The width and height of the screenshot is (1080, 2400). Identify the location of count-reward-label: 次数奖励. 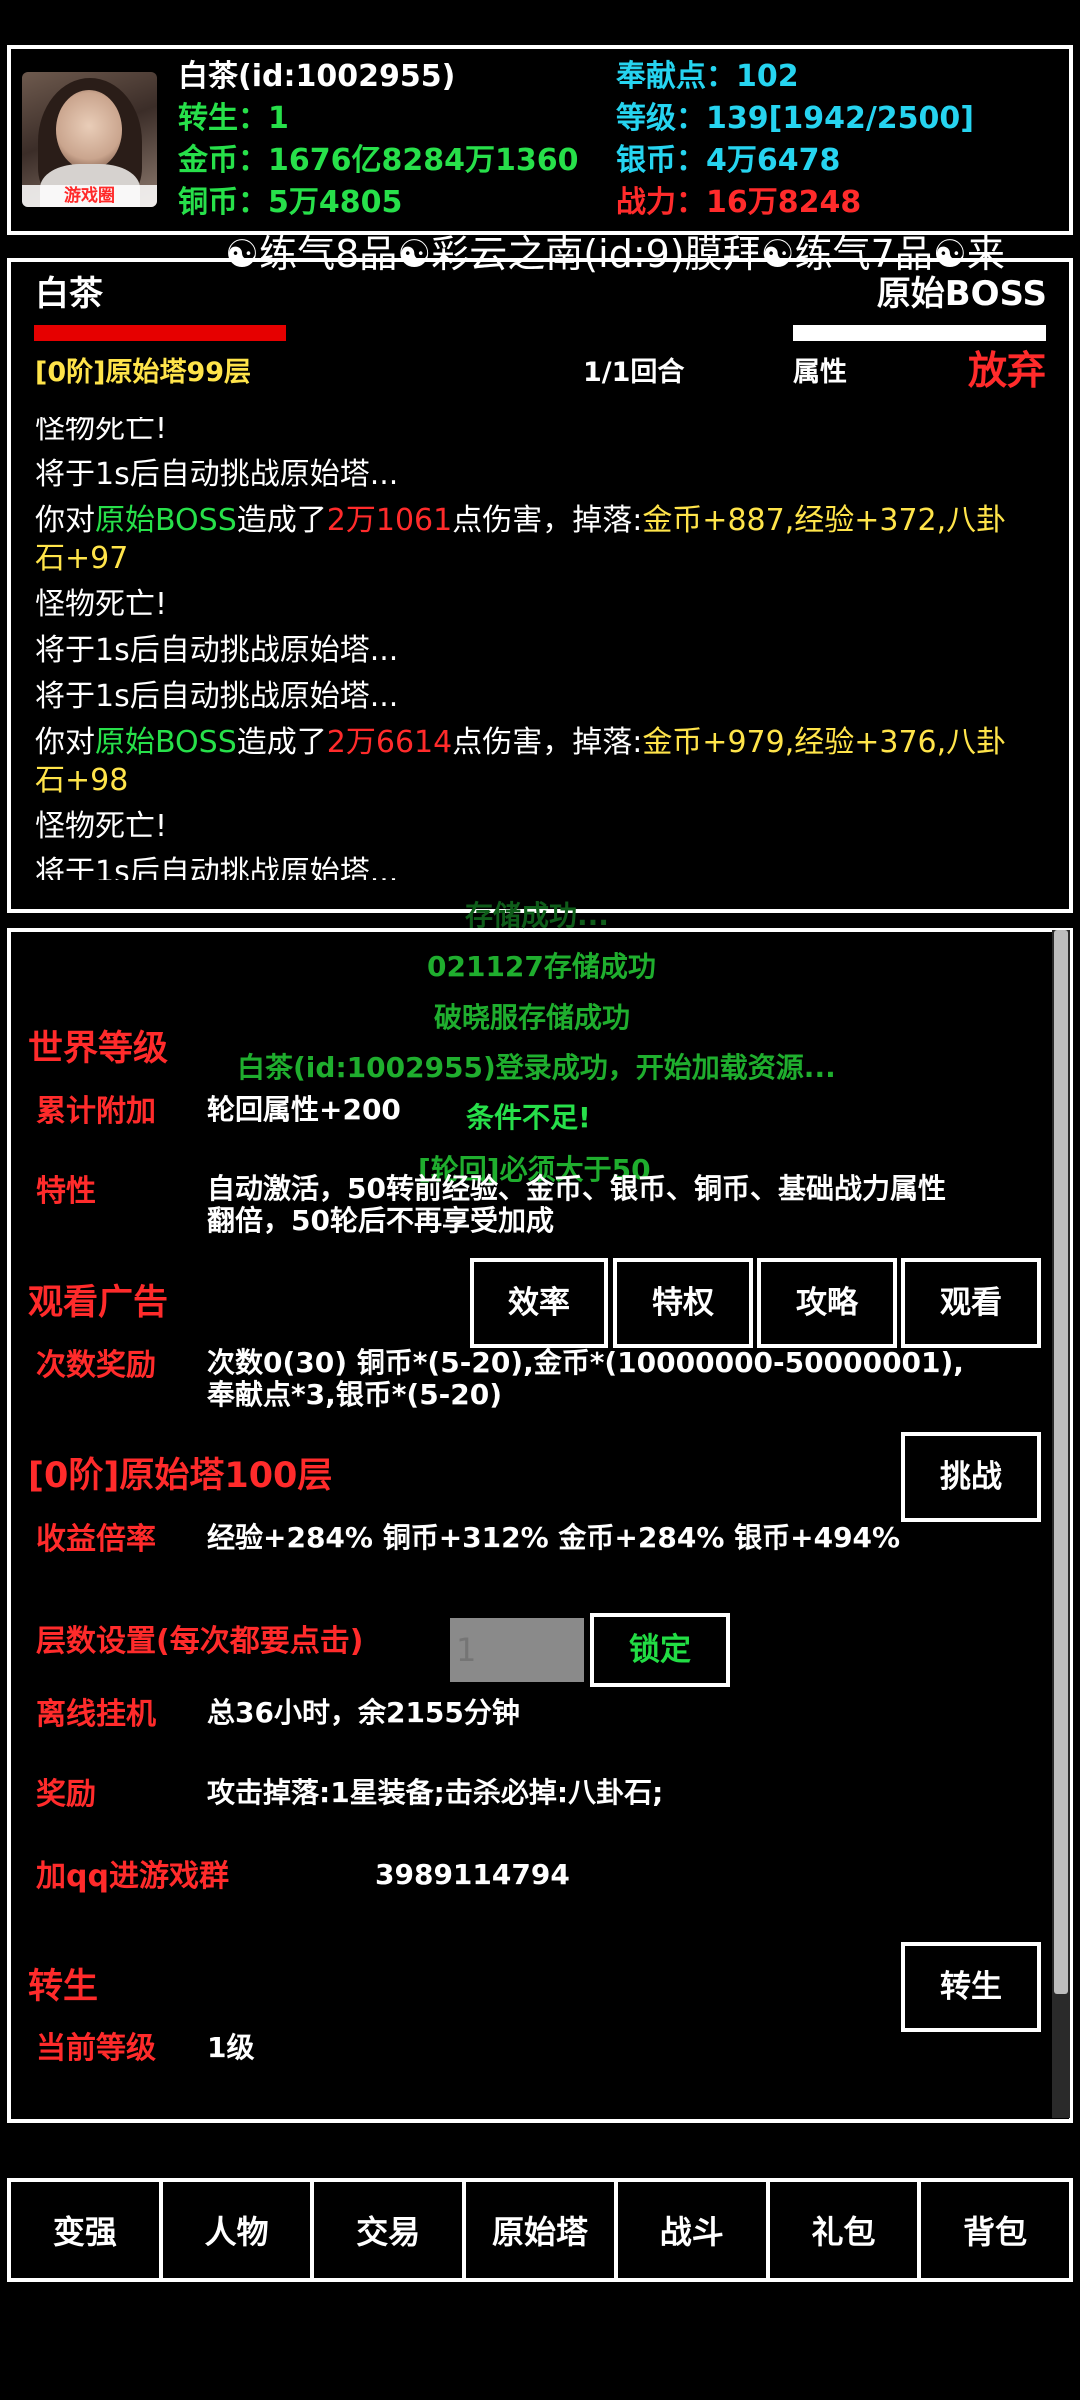
(96, 1365).